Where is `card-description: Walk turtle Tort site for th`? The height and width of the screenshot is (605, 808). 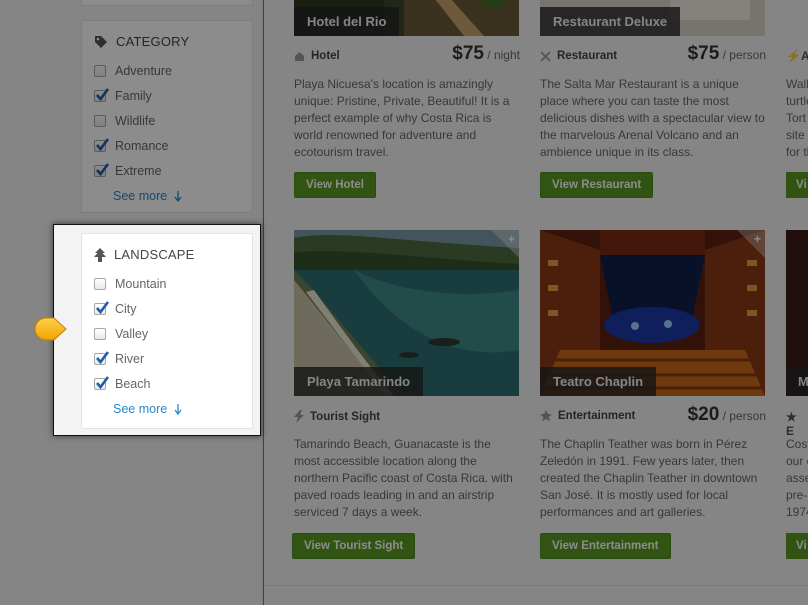
card-description: Walk turtle Tort site for th is located at coordinates (797, 118).